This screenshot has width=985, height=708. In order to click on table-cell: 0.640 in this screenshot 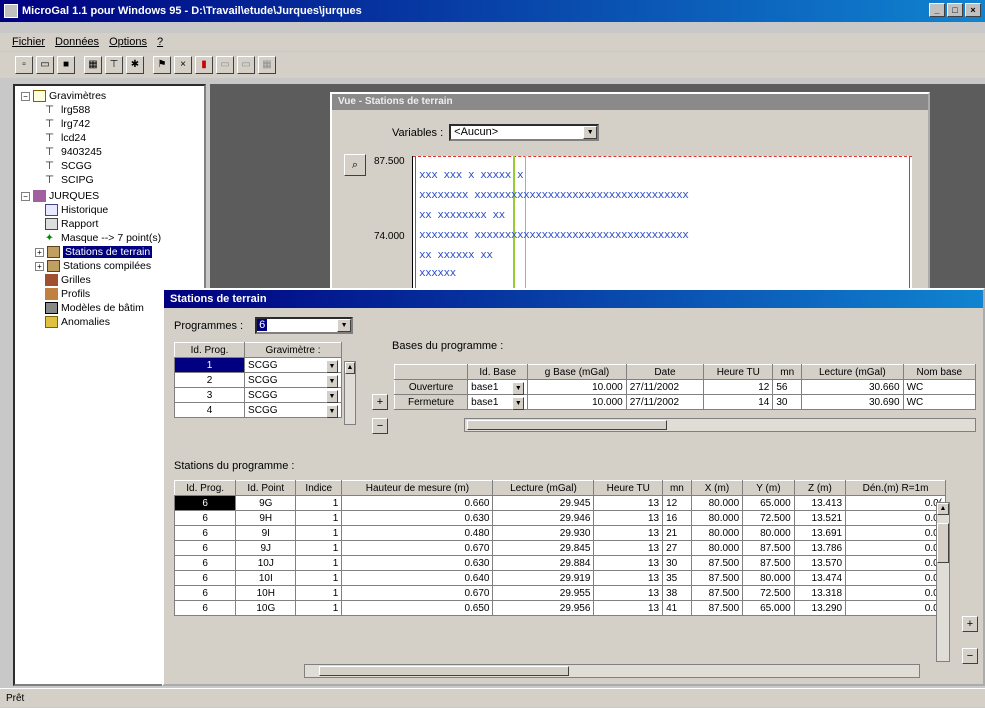, I will do `click(417, 578)`.